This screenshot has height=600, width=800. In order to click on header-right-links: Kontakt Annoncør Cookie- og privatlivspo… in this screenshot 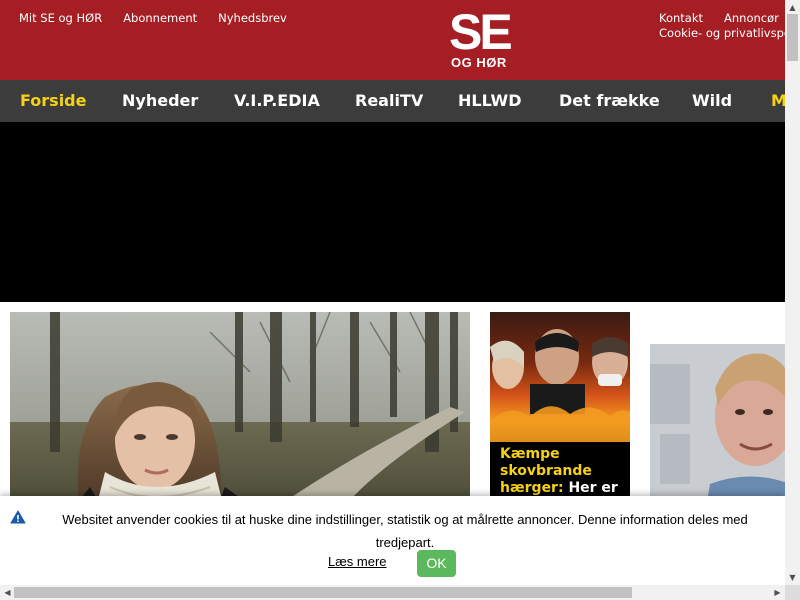, I will do `click(722, 26)`.